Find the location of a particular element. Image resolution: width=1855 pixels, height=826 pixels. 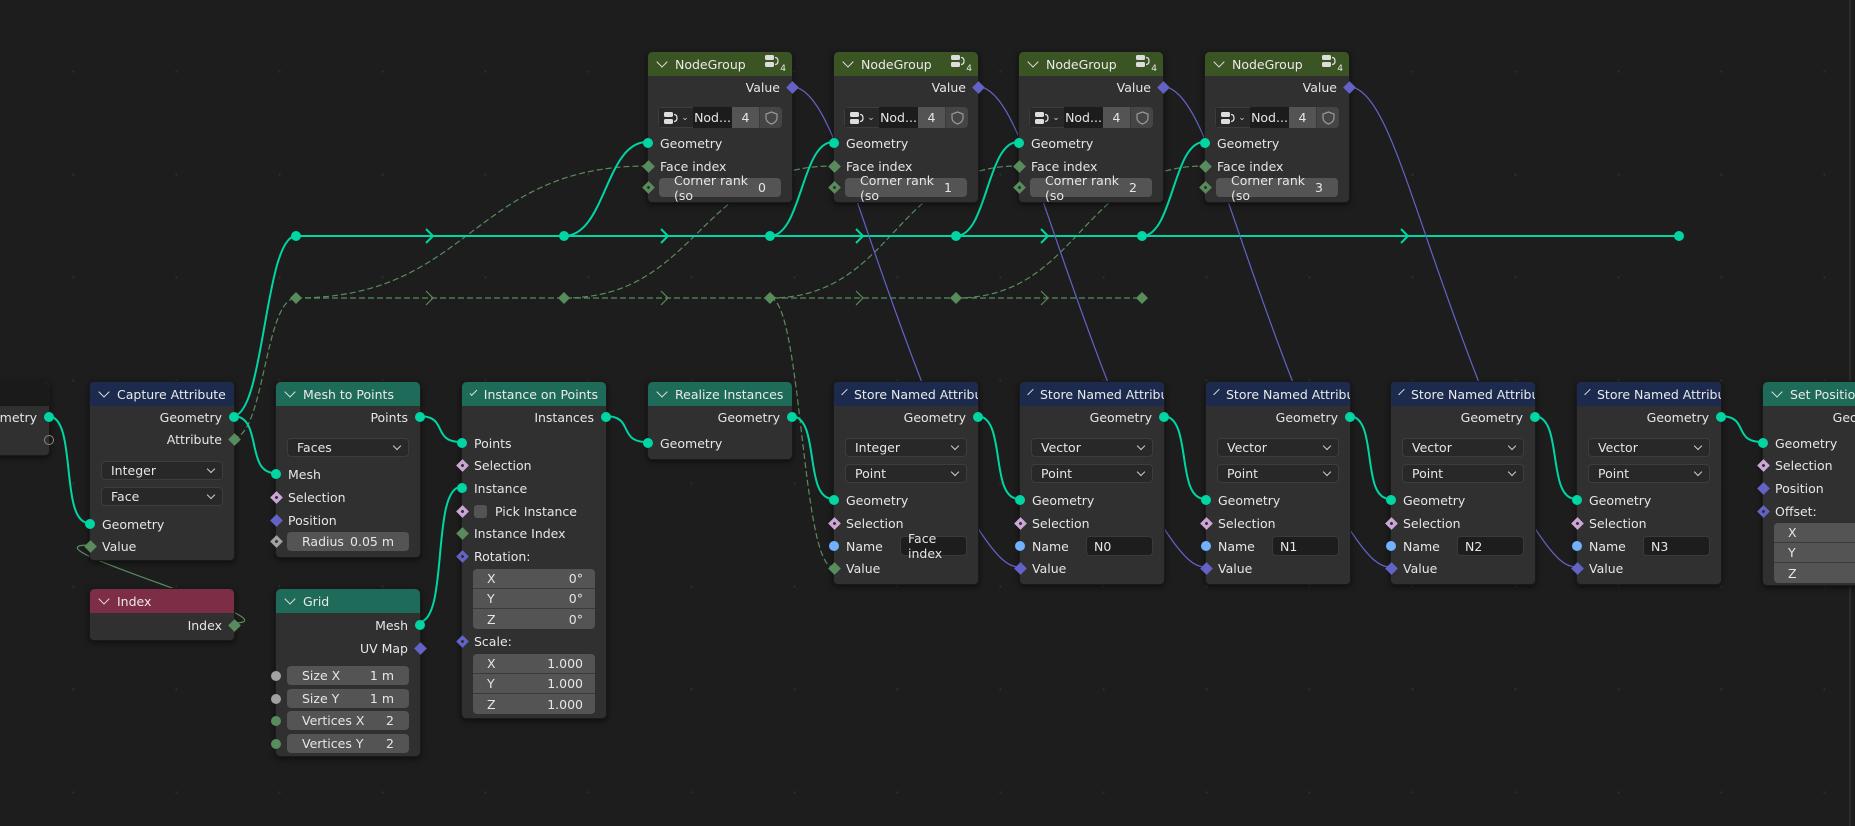

data-type-dropdown: Integer is located at coordinates (162, 470).